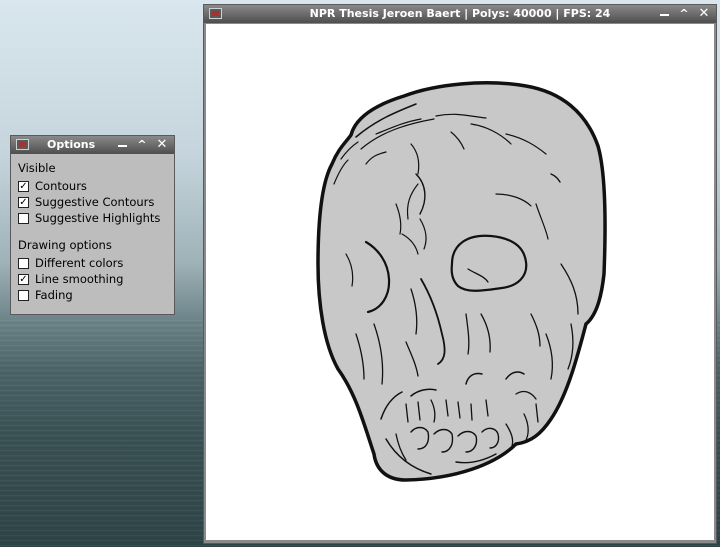  What do you see at coordinates (23, 186) in the screenshot?
I see `contours-checkbox` at bounding box center [23, 186].